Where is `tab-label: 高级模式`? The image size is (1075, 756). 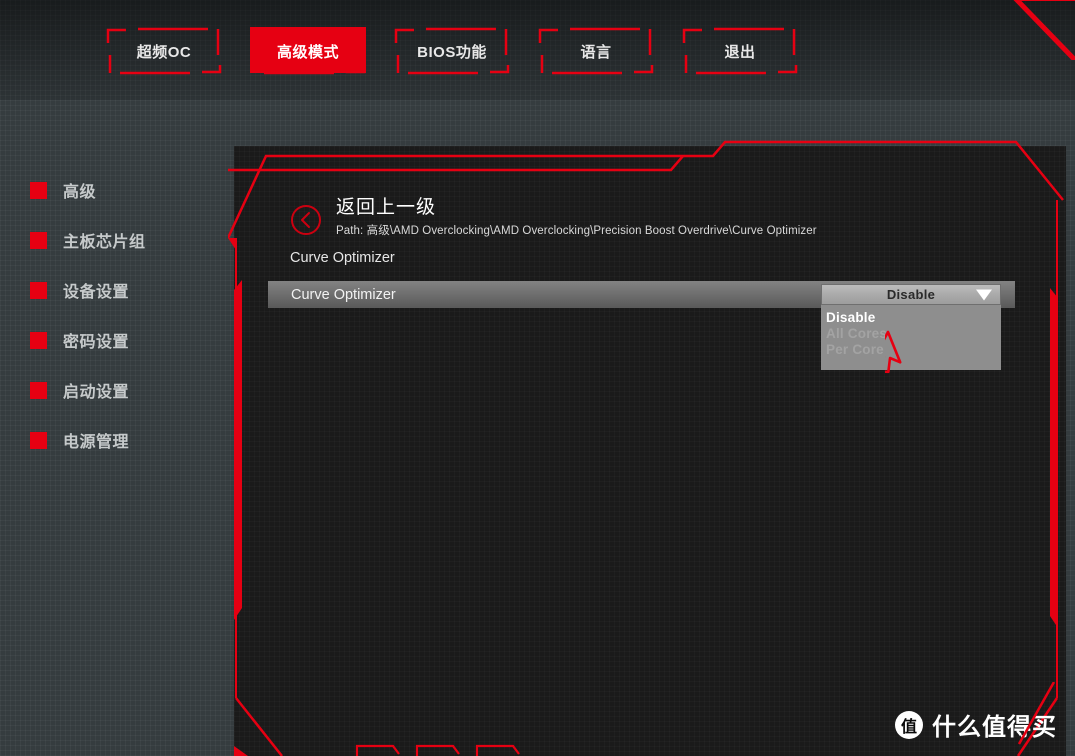
tab-label: 高级模式 is located at coordinates (307, 52).